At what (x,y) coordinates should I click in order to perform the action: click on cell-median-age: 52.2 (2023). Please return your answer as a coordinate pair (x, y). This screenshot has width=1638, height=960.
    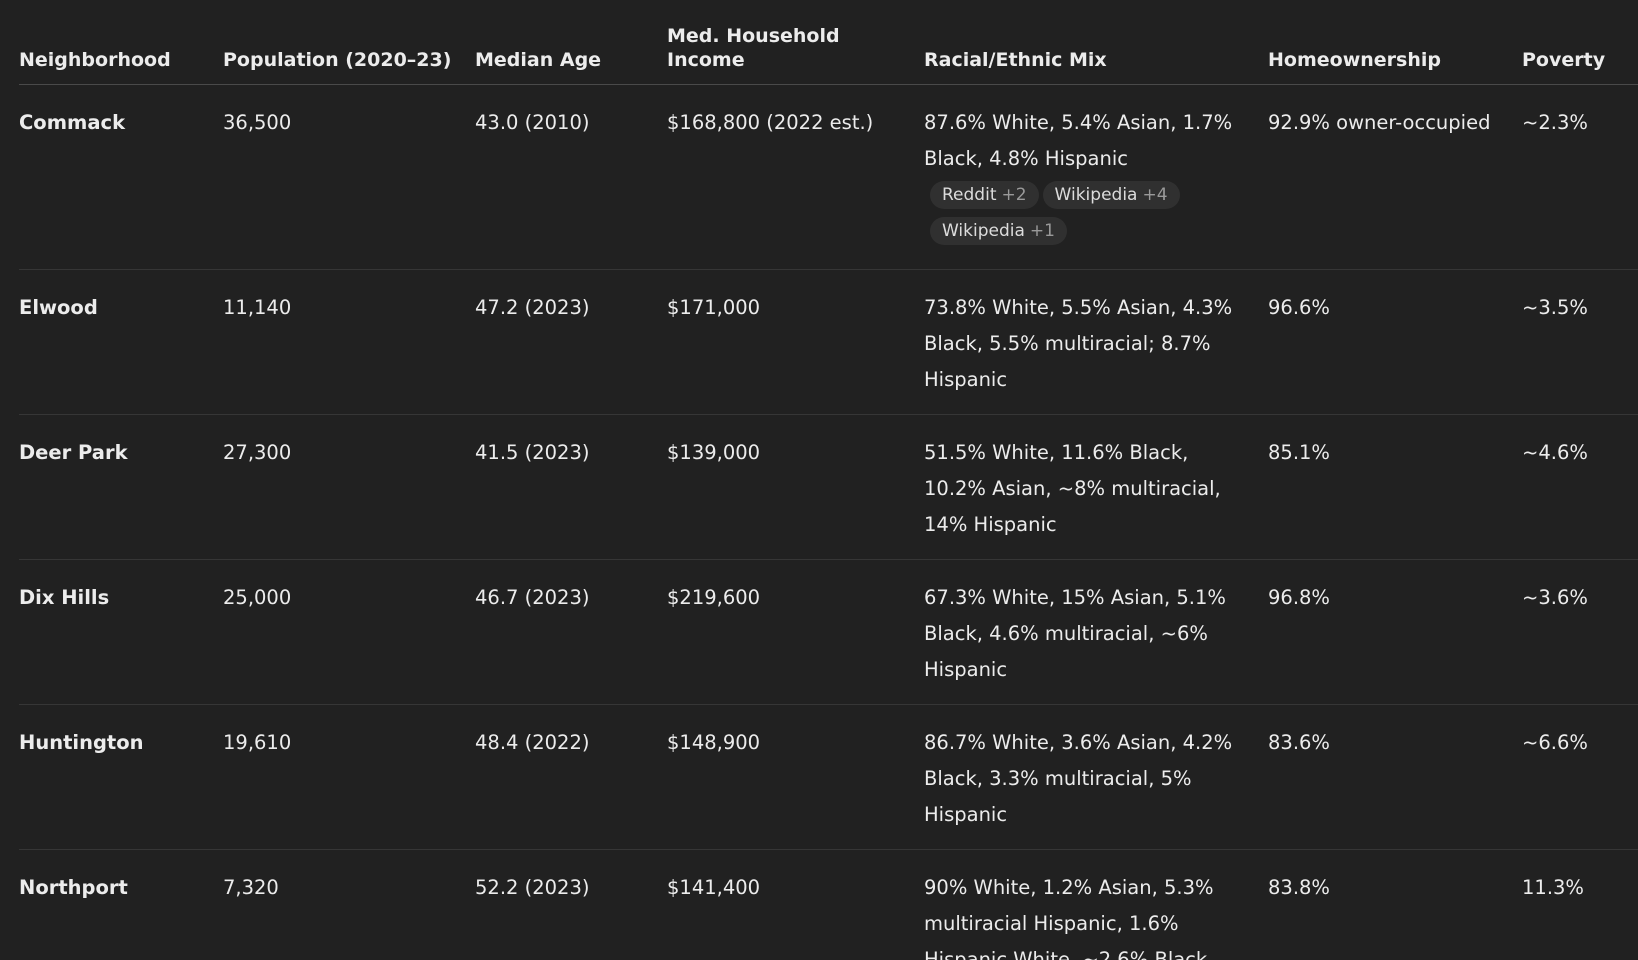
    Looking at the image, I should click on (532, 887).